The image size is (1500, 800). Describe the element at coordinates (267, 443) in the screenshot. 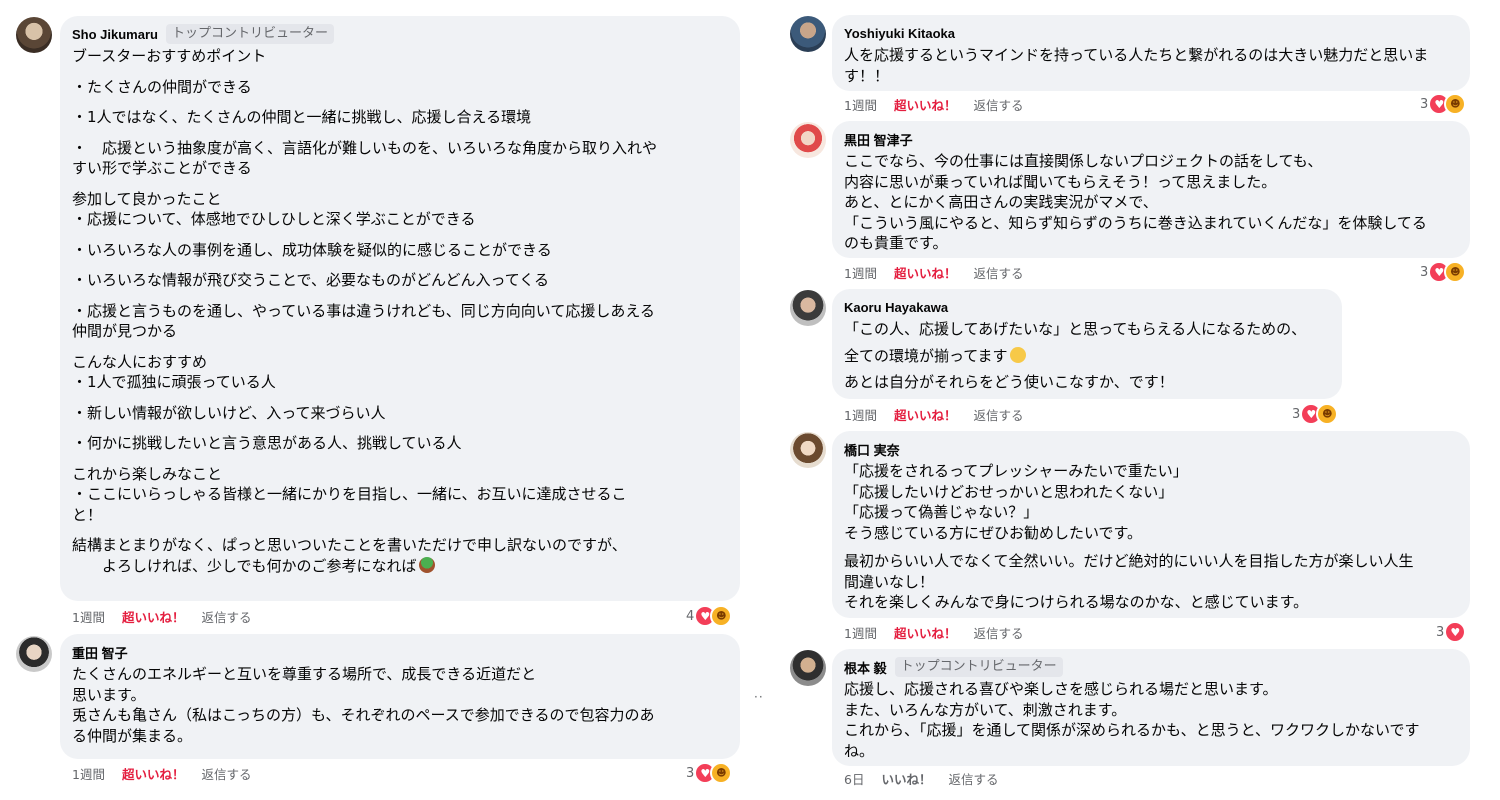

I see `comment-text: ・何かに挑戦したいと言う意思がある人、挑戦している人` at that location.